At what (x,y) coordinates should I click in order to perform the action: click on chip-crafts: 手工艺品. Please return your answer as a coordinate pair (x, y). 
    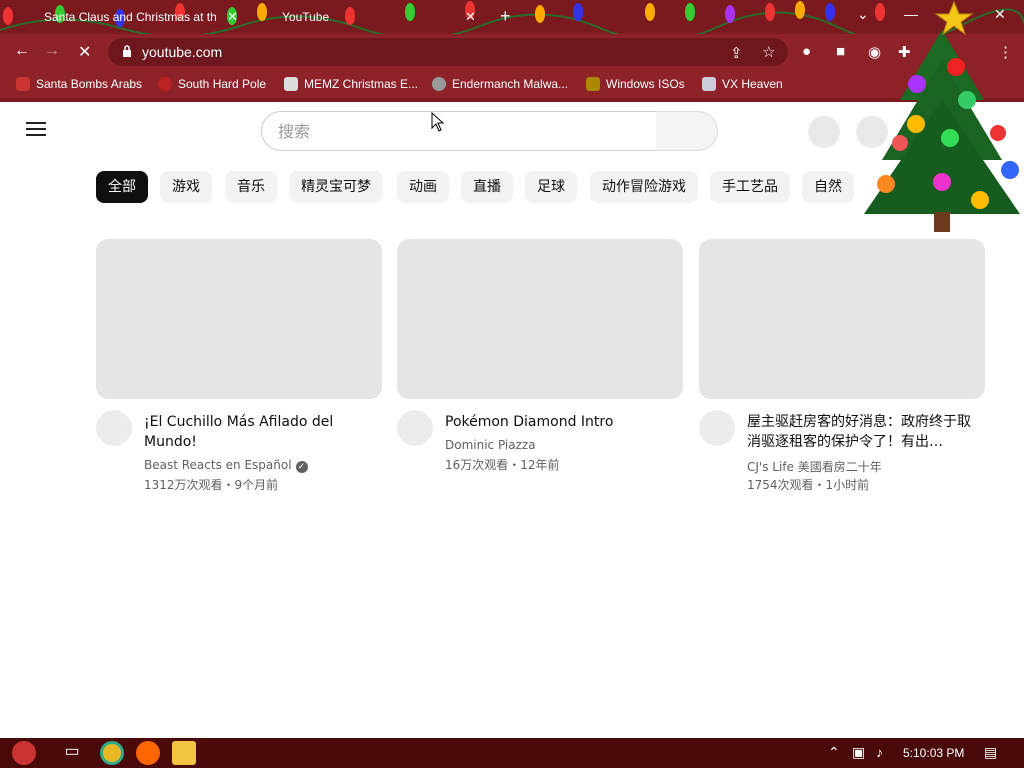
    Looking at the image, I should click on (750, 187).